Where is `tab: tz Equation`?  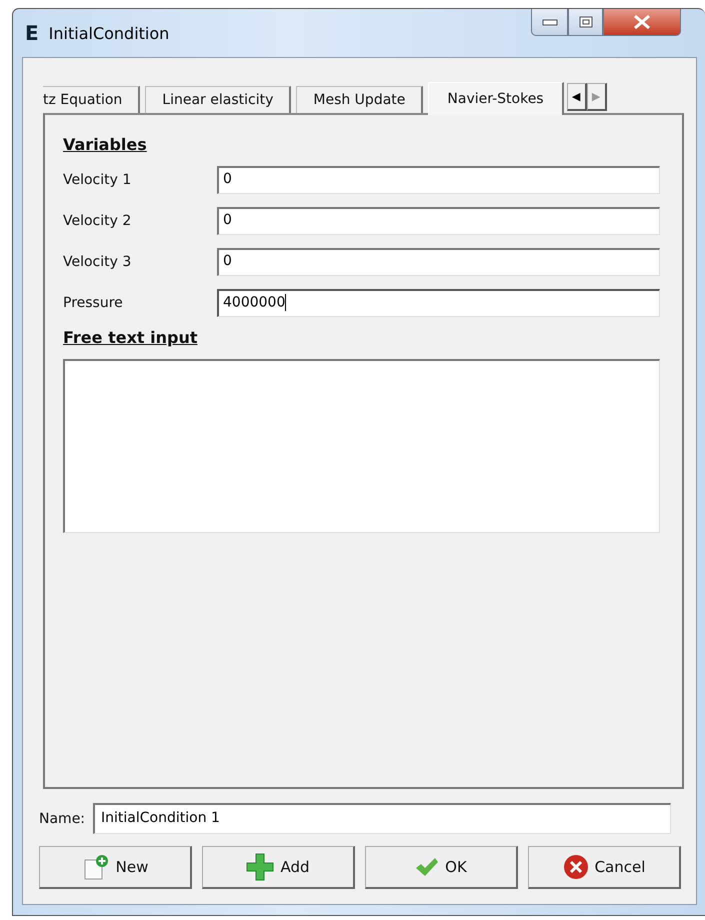 tab: tz Equation is located at coordinates (91, 99).